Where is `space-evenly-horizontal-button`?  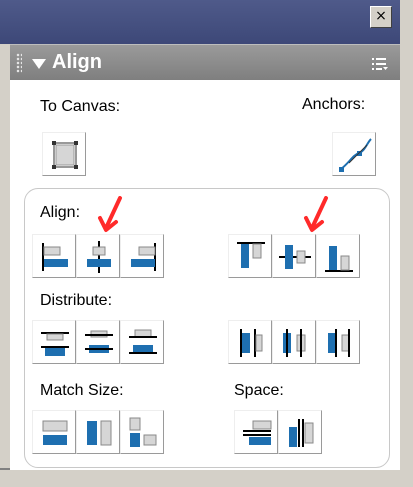
space-evenly-horizontal-button is located at coordinates (300, 432).